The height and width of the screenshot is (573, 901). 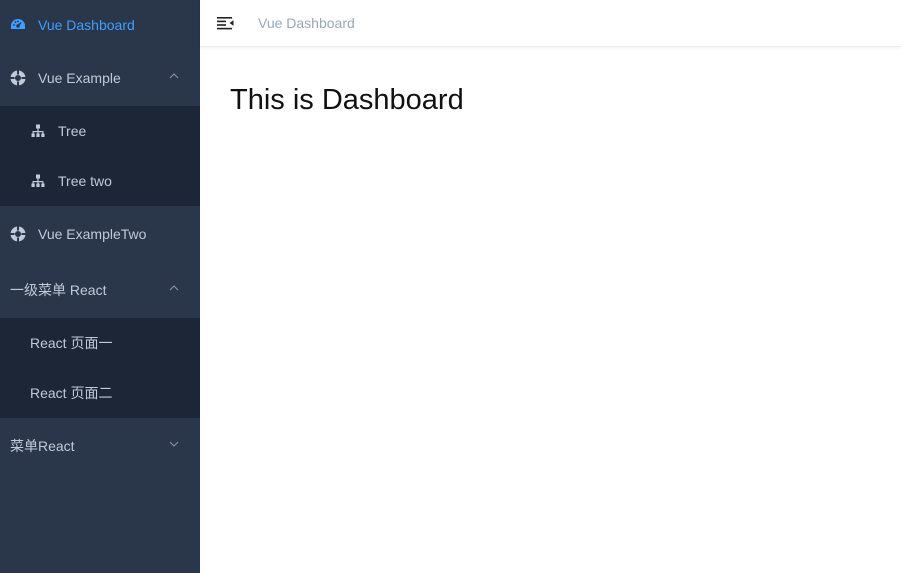 What do you see at coordinates (71, 393) in the screenshot?
I see `sidebar-item-label: React 页面二` at bounding box center [71, 393].